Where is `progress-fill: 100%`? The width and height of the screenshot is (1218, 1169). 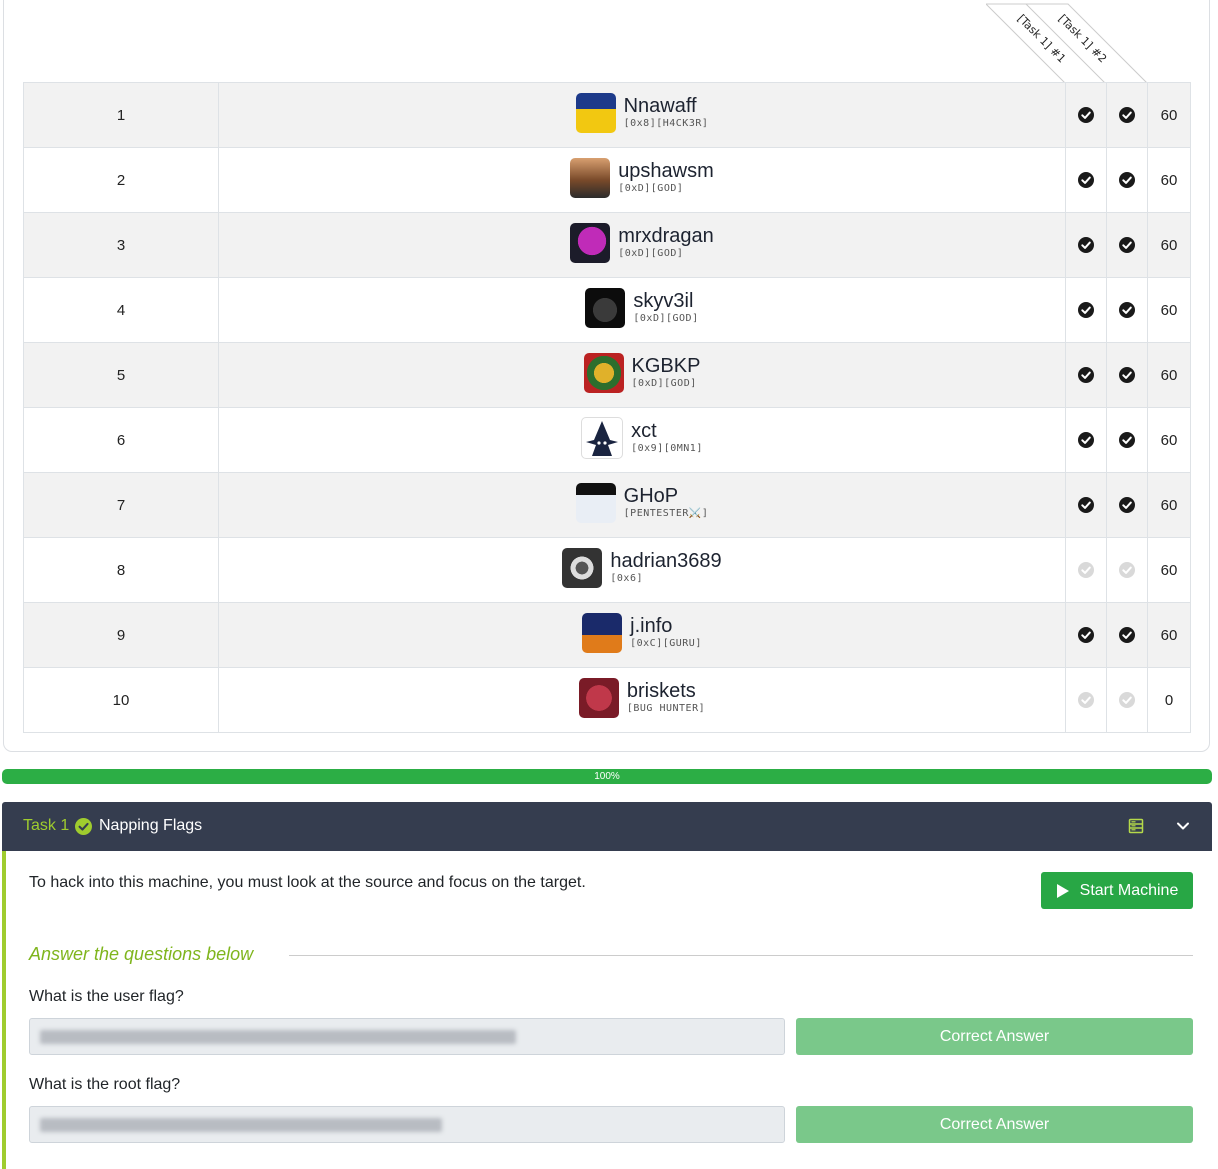
progress-fill: 100% is located at coordinates (607, 776).